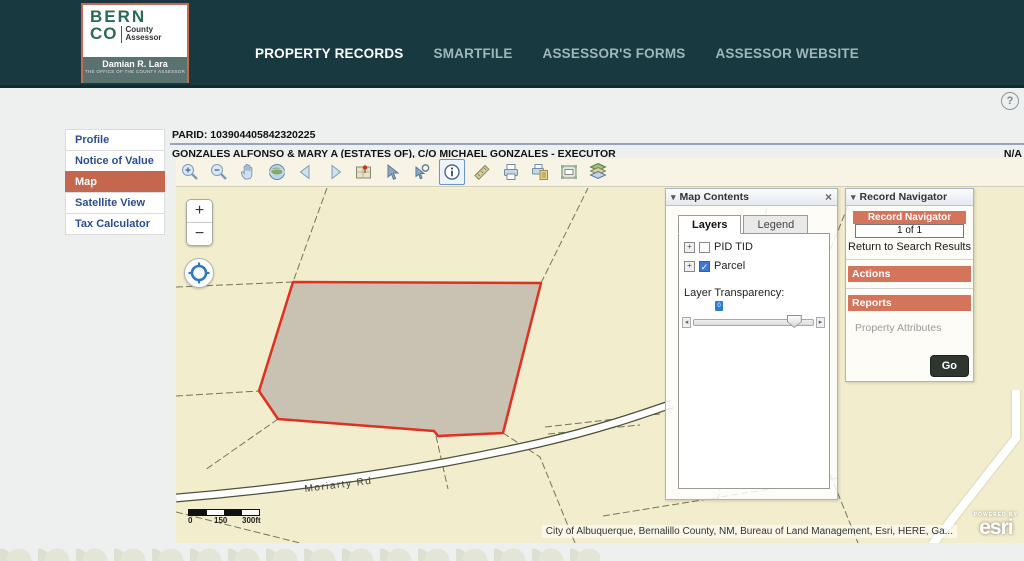 Image resolution: width=1024 pixels, height=561 pixels. Describe the element at coordinates (329, 53) in the screenshot. I see `nav-property-records: PROPERTY RECORDS` at that location.